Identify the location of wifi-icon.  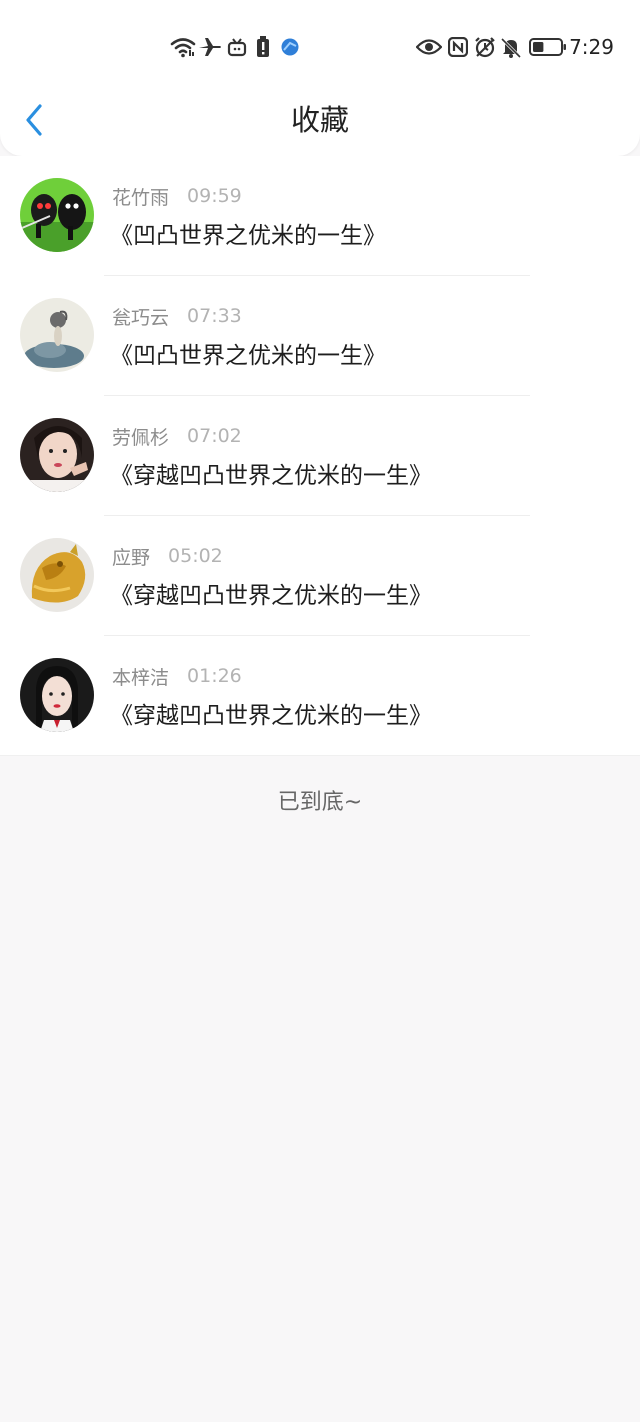
(183, 47).